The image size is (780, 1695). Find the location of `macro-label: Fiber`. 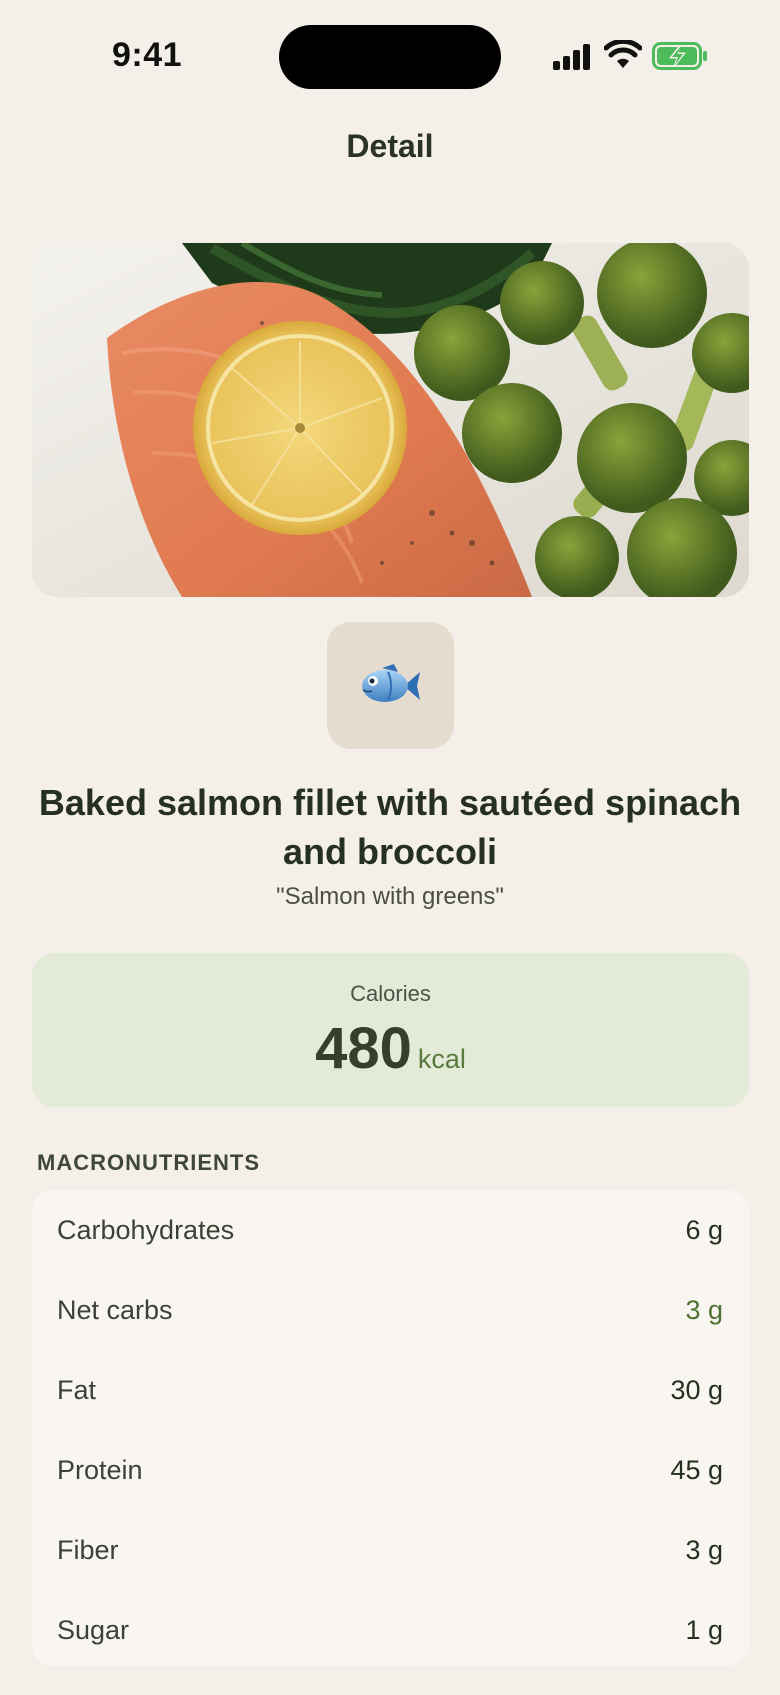

macro-label: Fiber is located at coordinates (88, 1549).